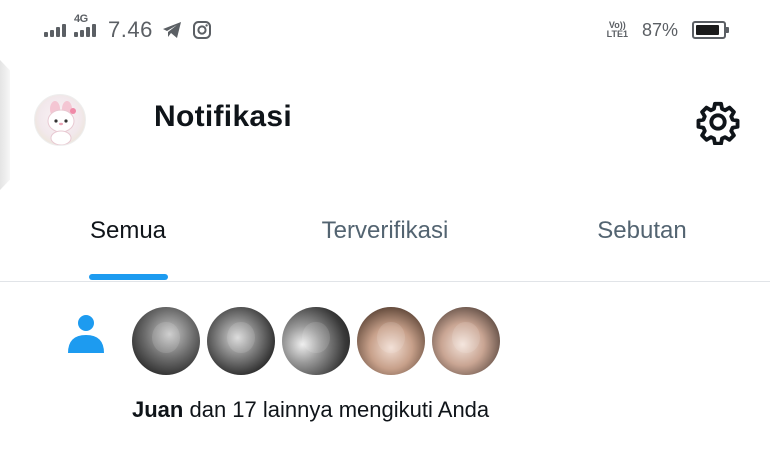  What do you see at coordinates (642, 230) in the screenshot?
I see `tab-sebutan: Sebutan` at bounding box center [642, 230].